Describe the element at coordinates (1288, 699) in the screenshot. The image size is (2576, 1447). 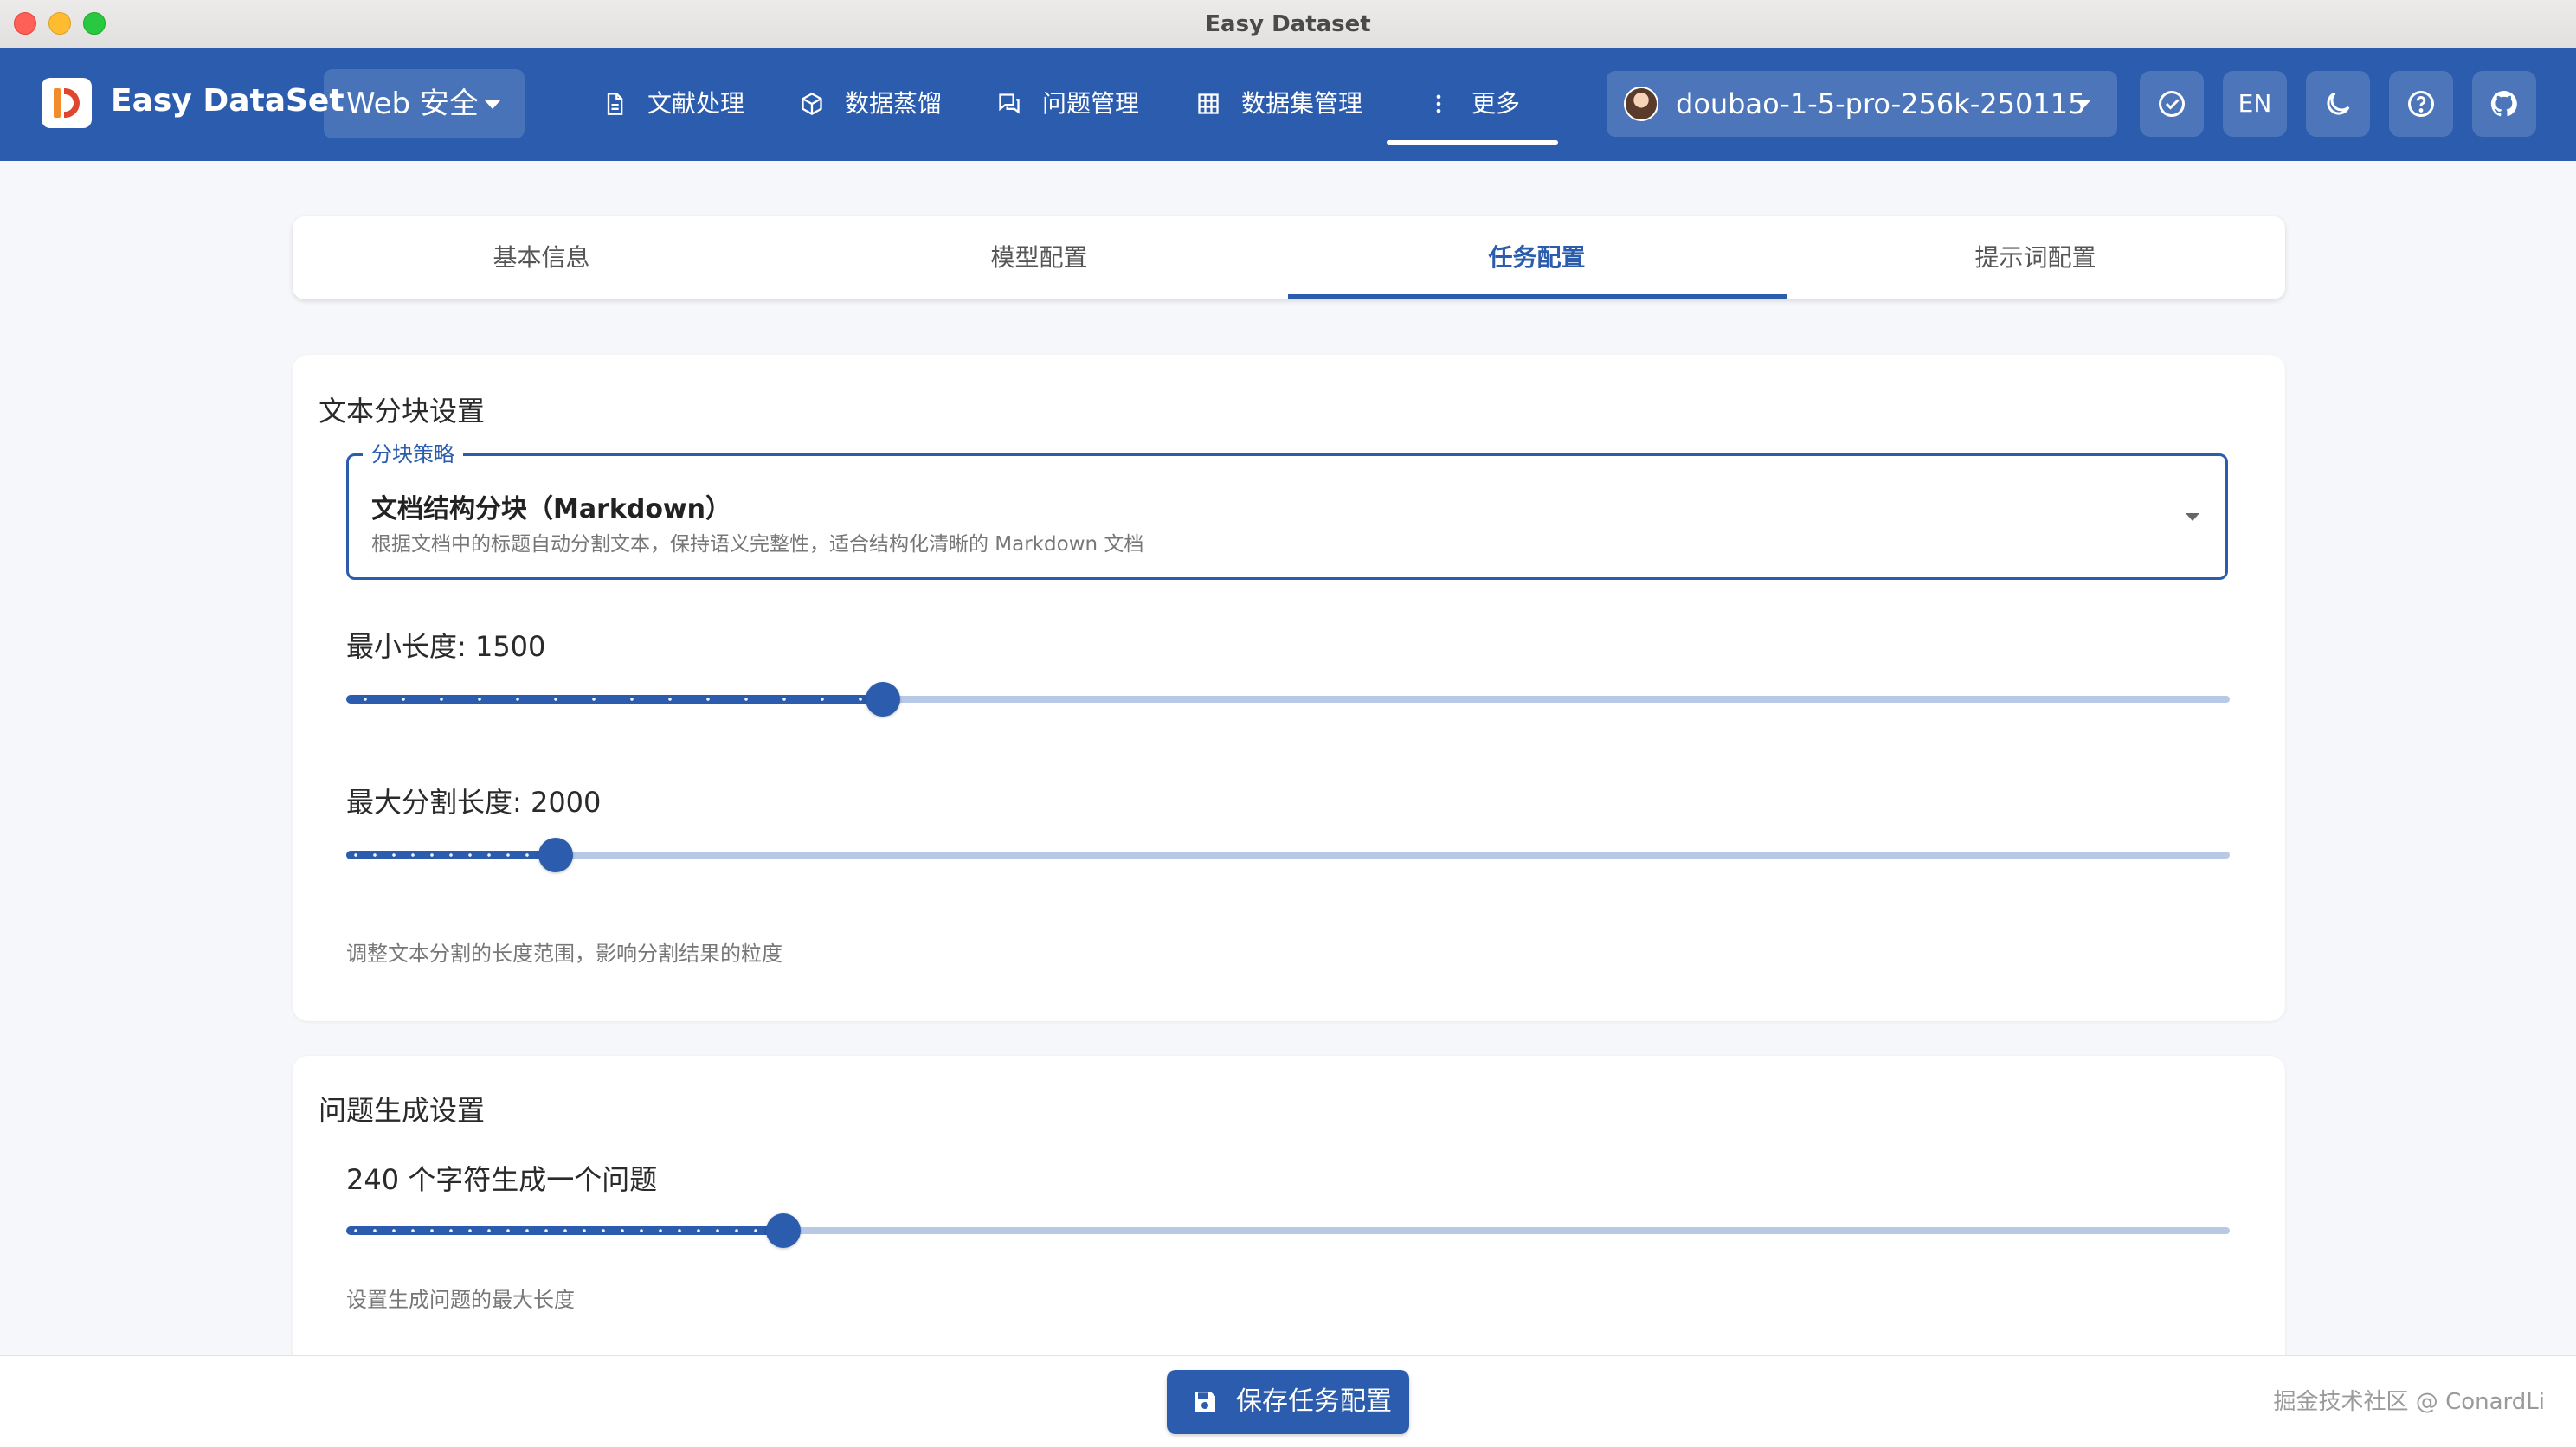
I see `min-length-slider` at that location.